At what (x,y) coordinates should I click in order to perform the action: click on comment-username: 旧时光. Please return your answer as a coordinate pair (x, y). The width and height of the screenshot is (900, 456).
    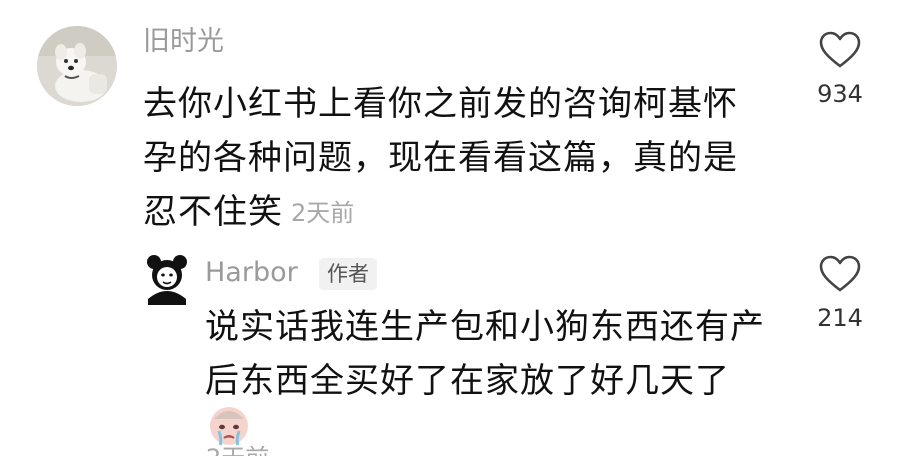
    Looking at the image, I should click on (183, 41).